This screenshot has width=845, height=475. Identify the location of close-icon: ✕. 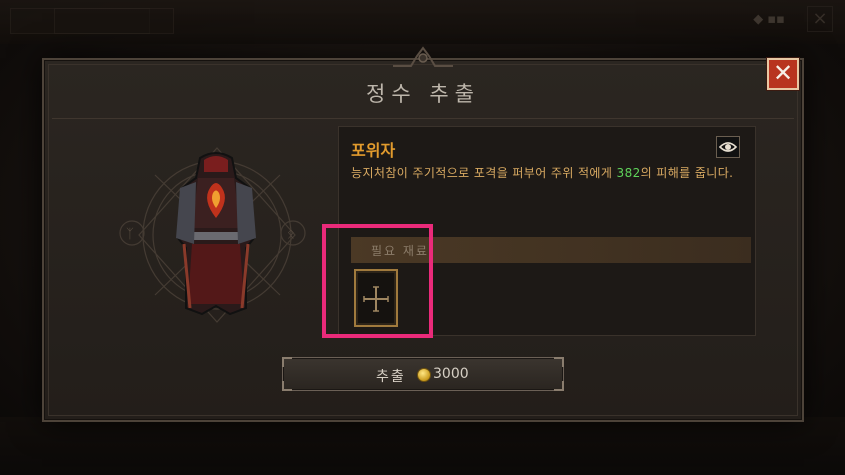
(783, 73).